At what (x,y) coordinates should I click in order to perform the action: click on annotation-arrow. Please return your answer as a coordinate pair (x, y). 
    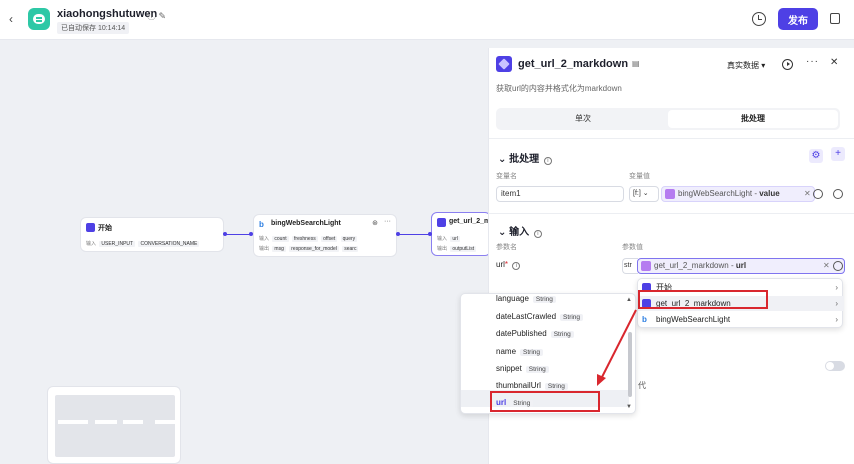
    Looking at the image, I should click on (617, 347).